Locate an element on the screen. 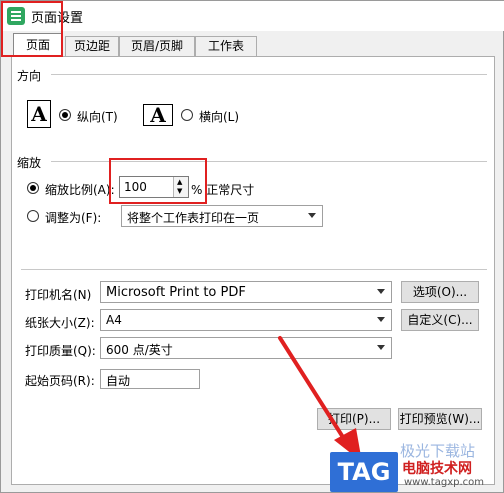 The image size is (504, 493). fit-label: 调整为(F): is located at coordinates (73, 217).